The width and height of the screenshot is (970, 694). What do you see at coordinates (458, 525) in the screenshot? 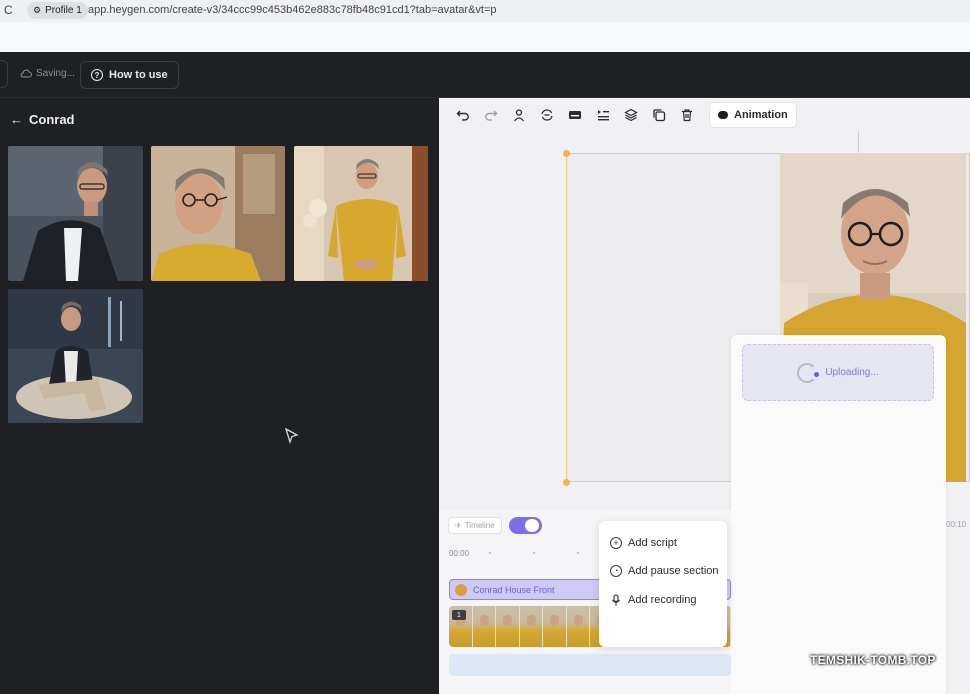
I see `timeline-icon: ✈` at bounding box center [458, 525].